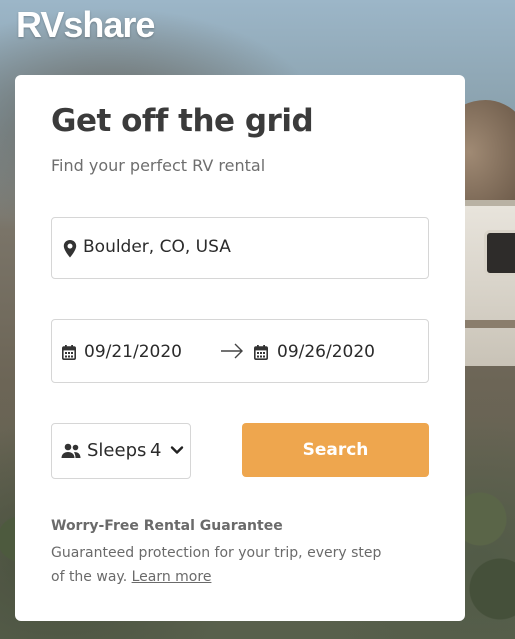  What do you see at coordinates (157, 247) in the screenshot?
I see `location-value: Boulder, CO, USA` at bounding box center [157, 247].